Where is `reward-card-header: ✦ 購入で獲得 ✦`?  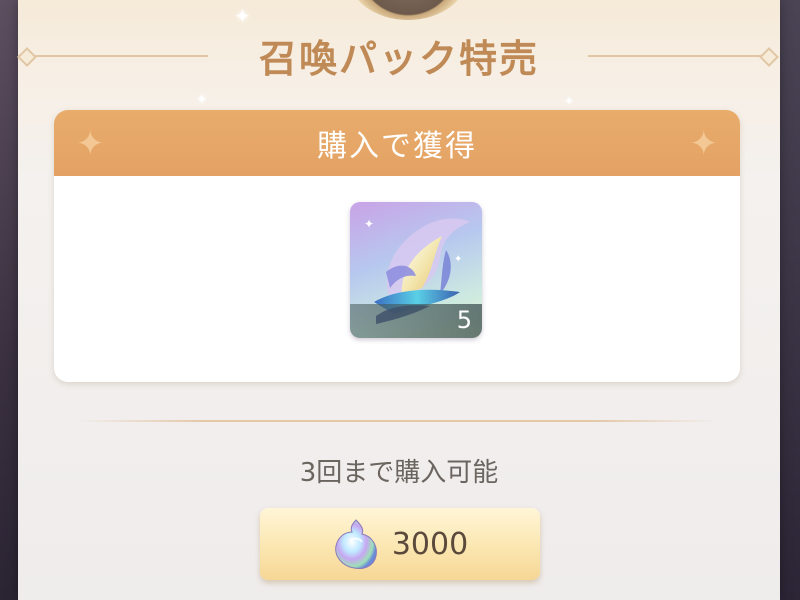 reward-card-header: ✦ 購入で獲得 ✦ is located at coordinates (397, 143).